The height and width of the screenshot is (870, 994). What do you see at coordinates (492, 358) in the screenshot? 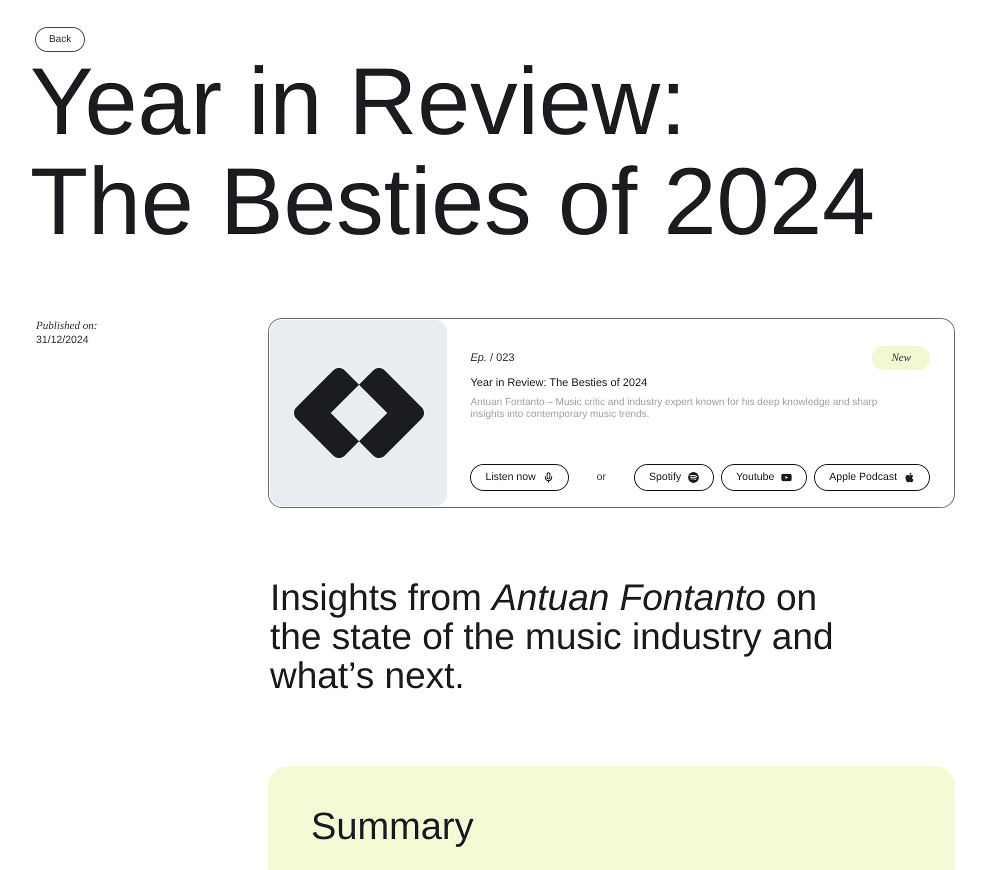
I see `episode-number: Ep. / 023` at bounding box center [492, 358].